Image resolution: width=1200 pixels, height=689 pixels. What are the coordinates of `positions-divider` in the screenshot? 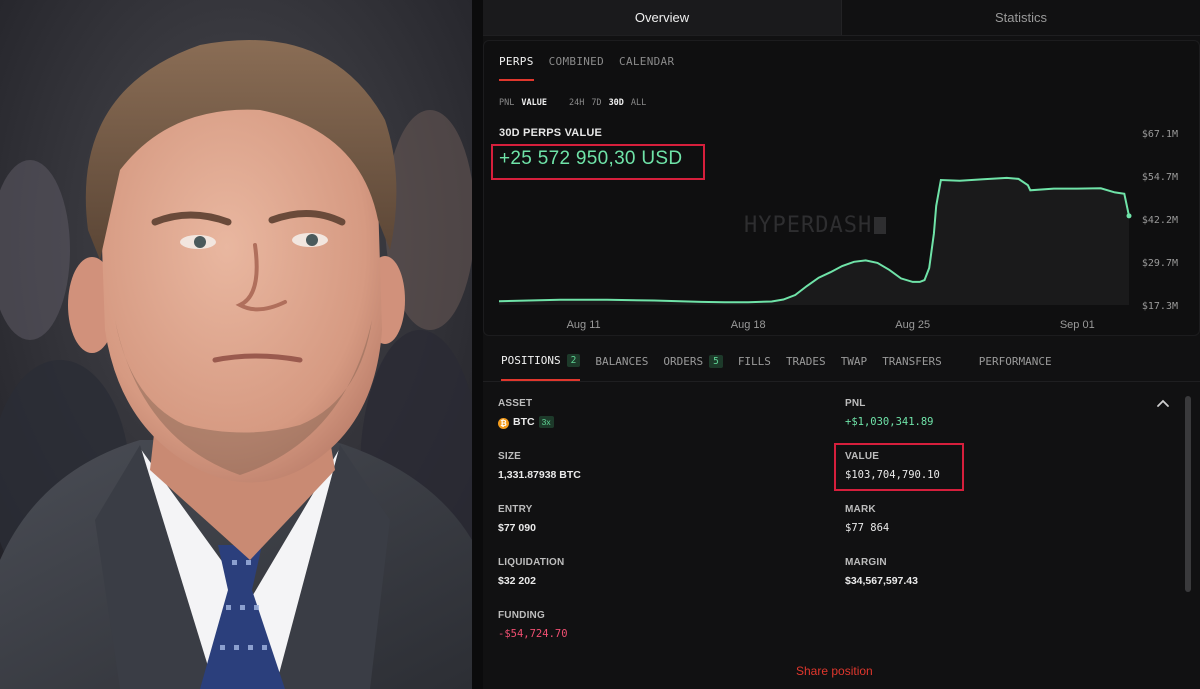 It's located at (841, 381).